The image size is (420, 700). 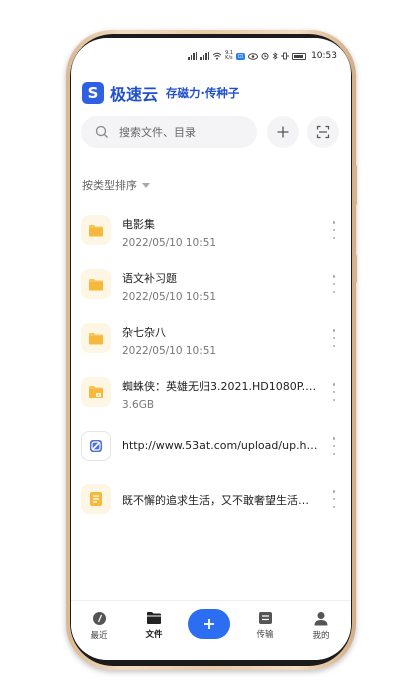 I want to click on scan-icon, so click(x=323, y=132).